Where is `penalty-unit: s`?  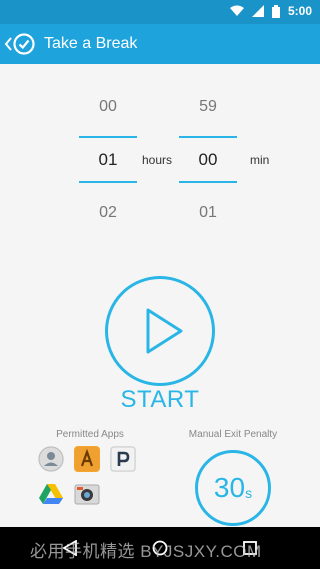
penalty-unit: s is located at coordinates (249, 493).